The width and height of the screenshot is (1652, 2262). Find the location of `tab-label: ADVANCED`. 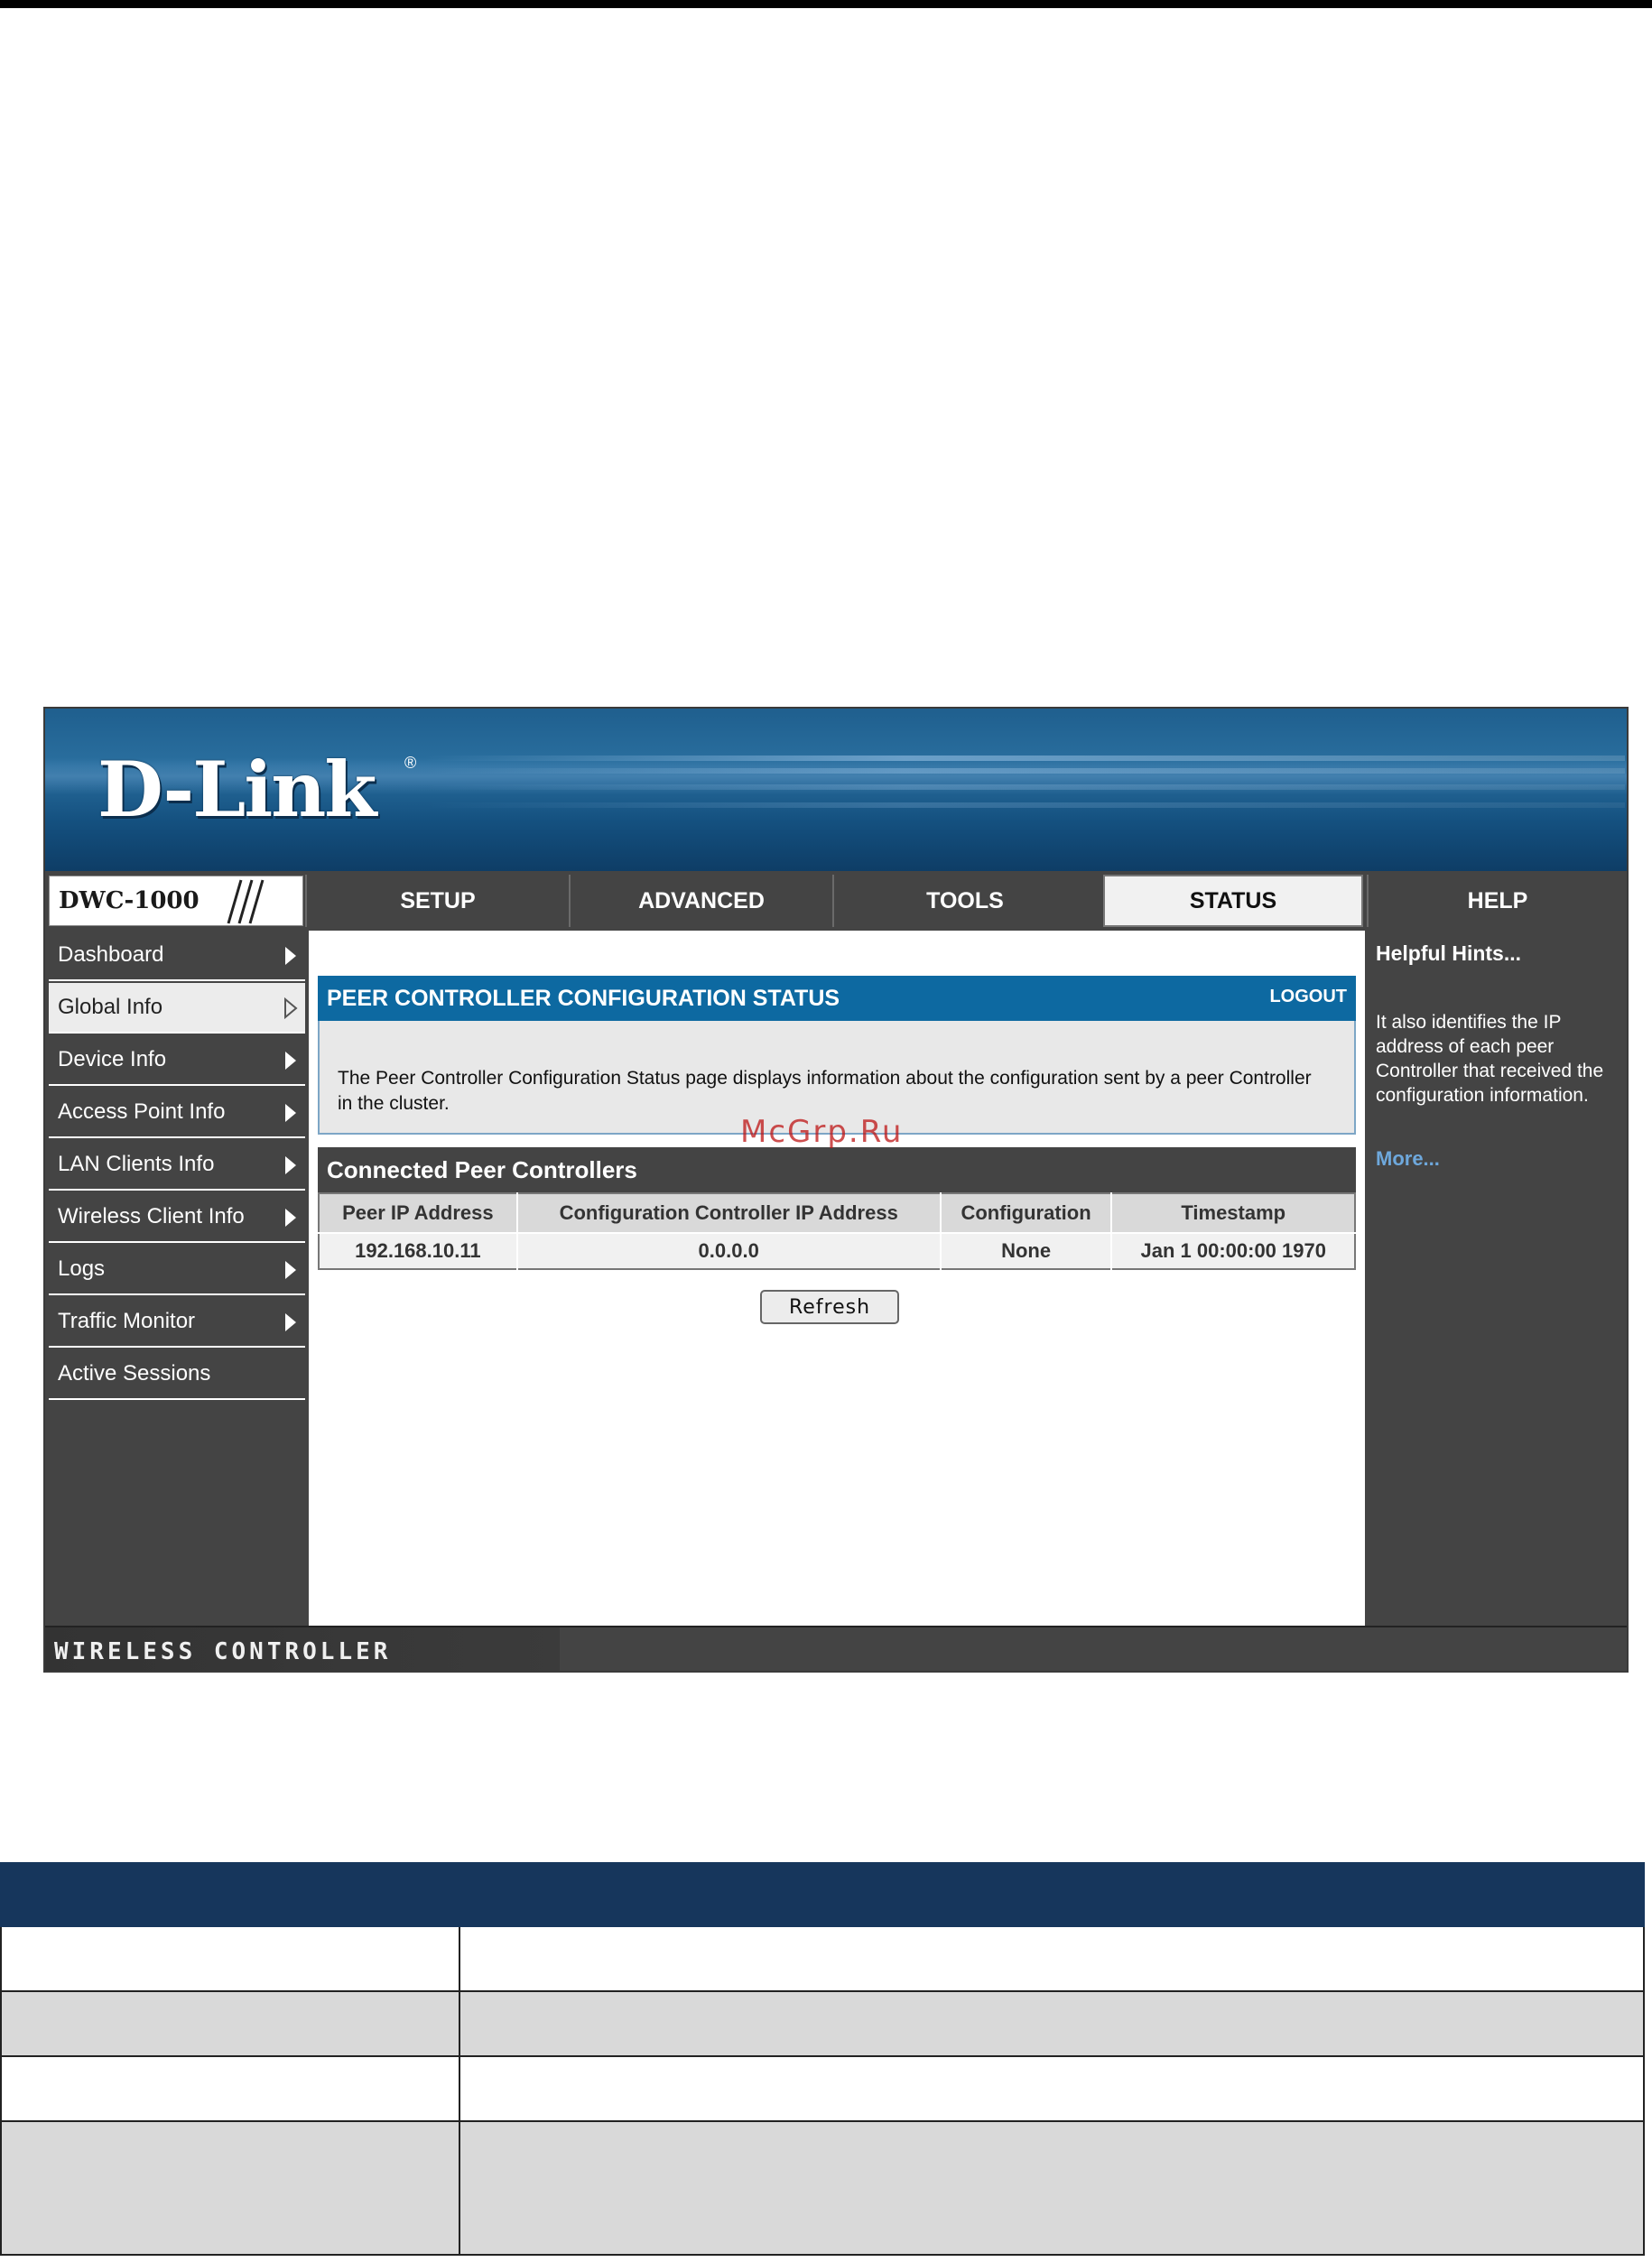

tab-label: ADVANCED is located at coordinates (701, 900).